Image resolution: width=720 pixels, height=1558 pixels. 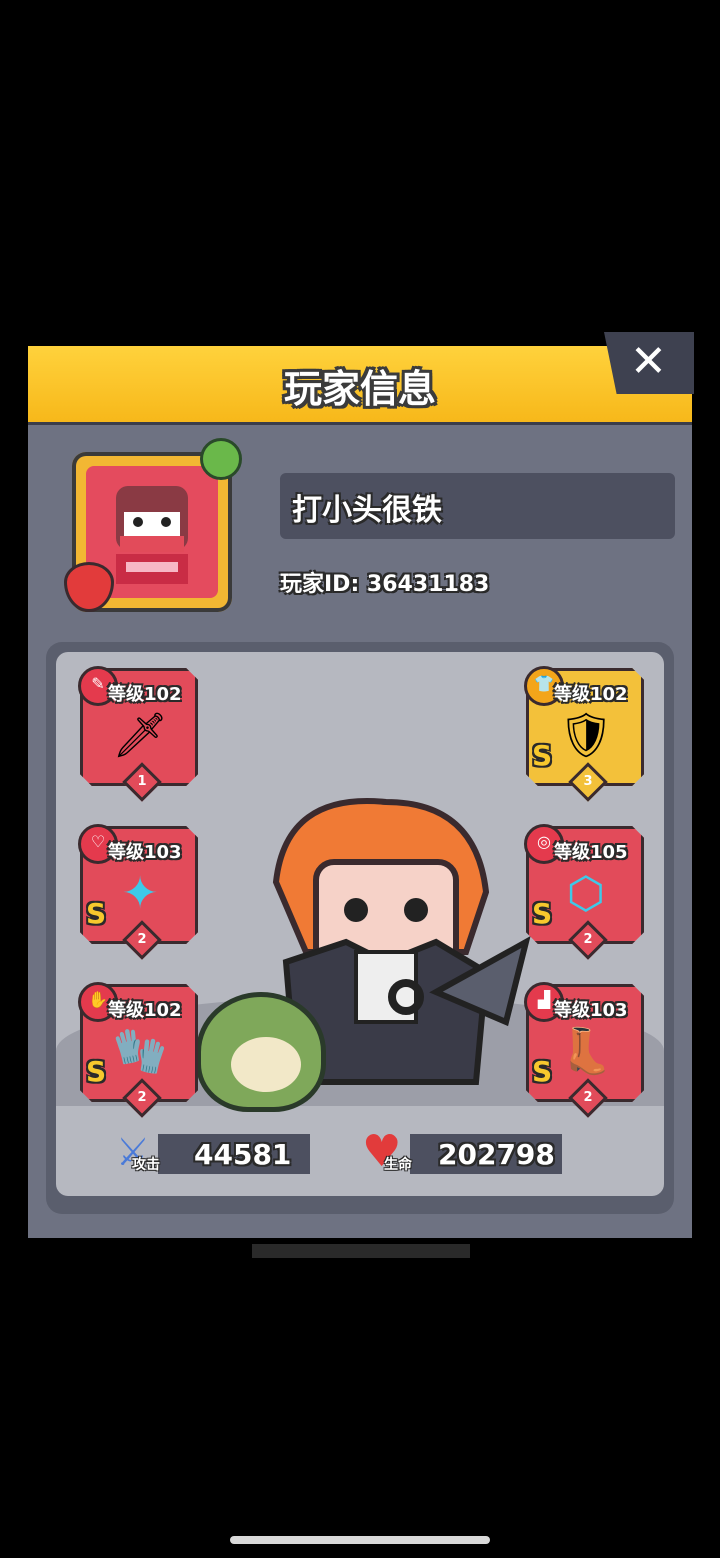 I want to click on kunai-icon: 🗡, so click(x=140, y=735).